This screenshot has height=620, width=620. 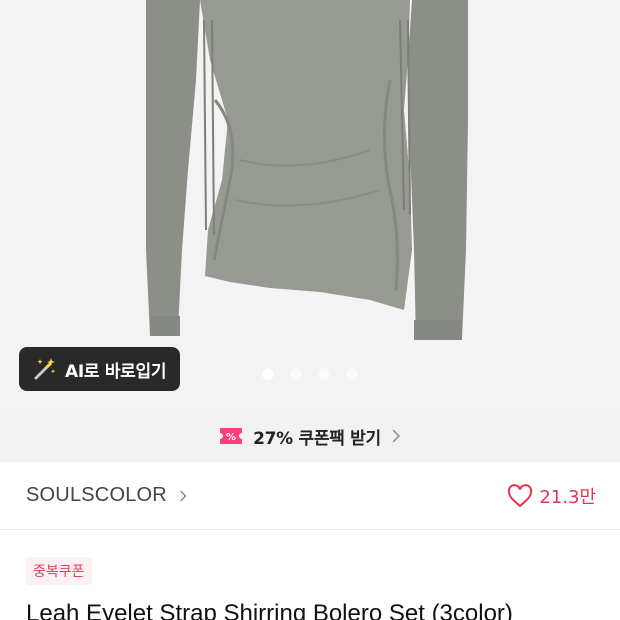 What do you see at coordinates (310, 374) in the screenshot?
I see `carousel-indicator` at bounding box center [310, 374].